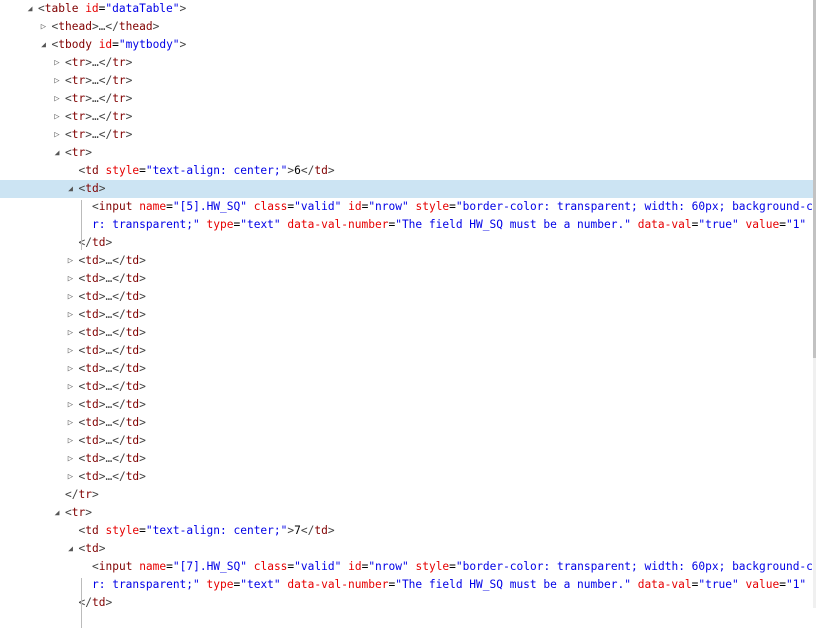  I want to click on attribute-name: data-val, so click(664, 224).